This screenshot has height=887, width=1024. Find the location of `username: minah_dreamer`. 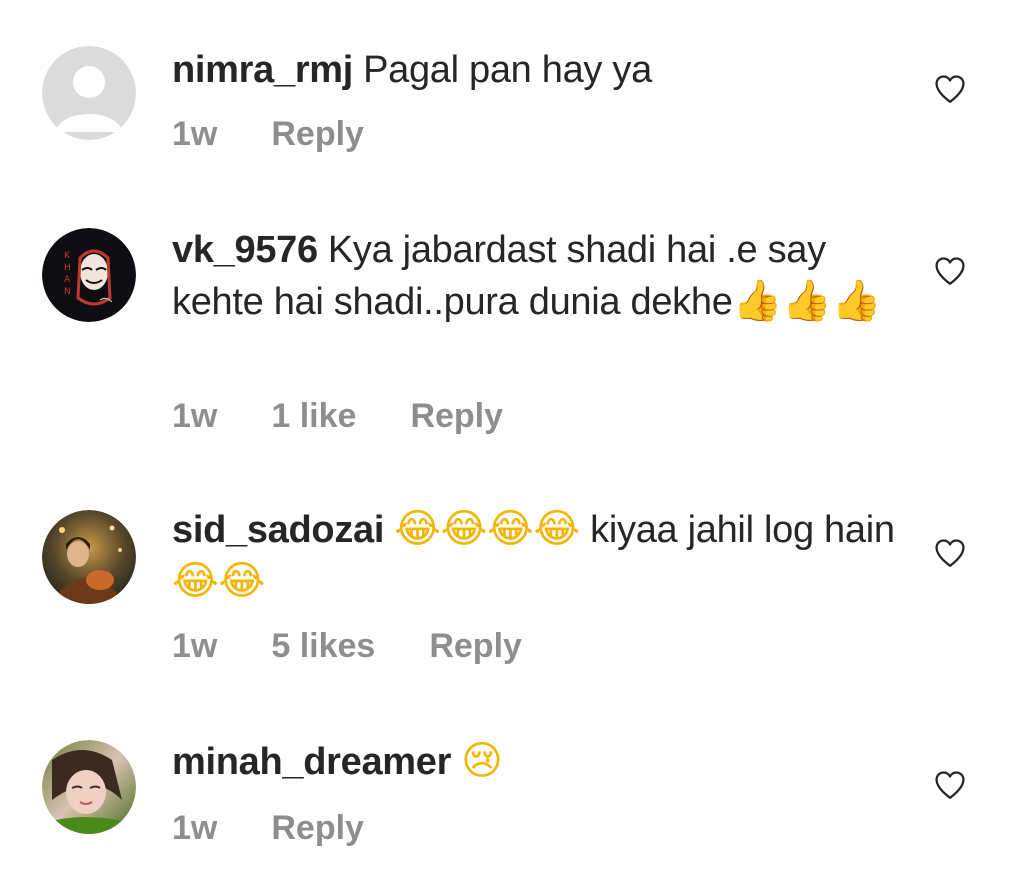

username: minah_dreamer is located at coordinates (311, 762).